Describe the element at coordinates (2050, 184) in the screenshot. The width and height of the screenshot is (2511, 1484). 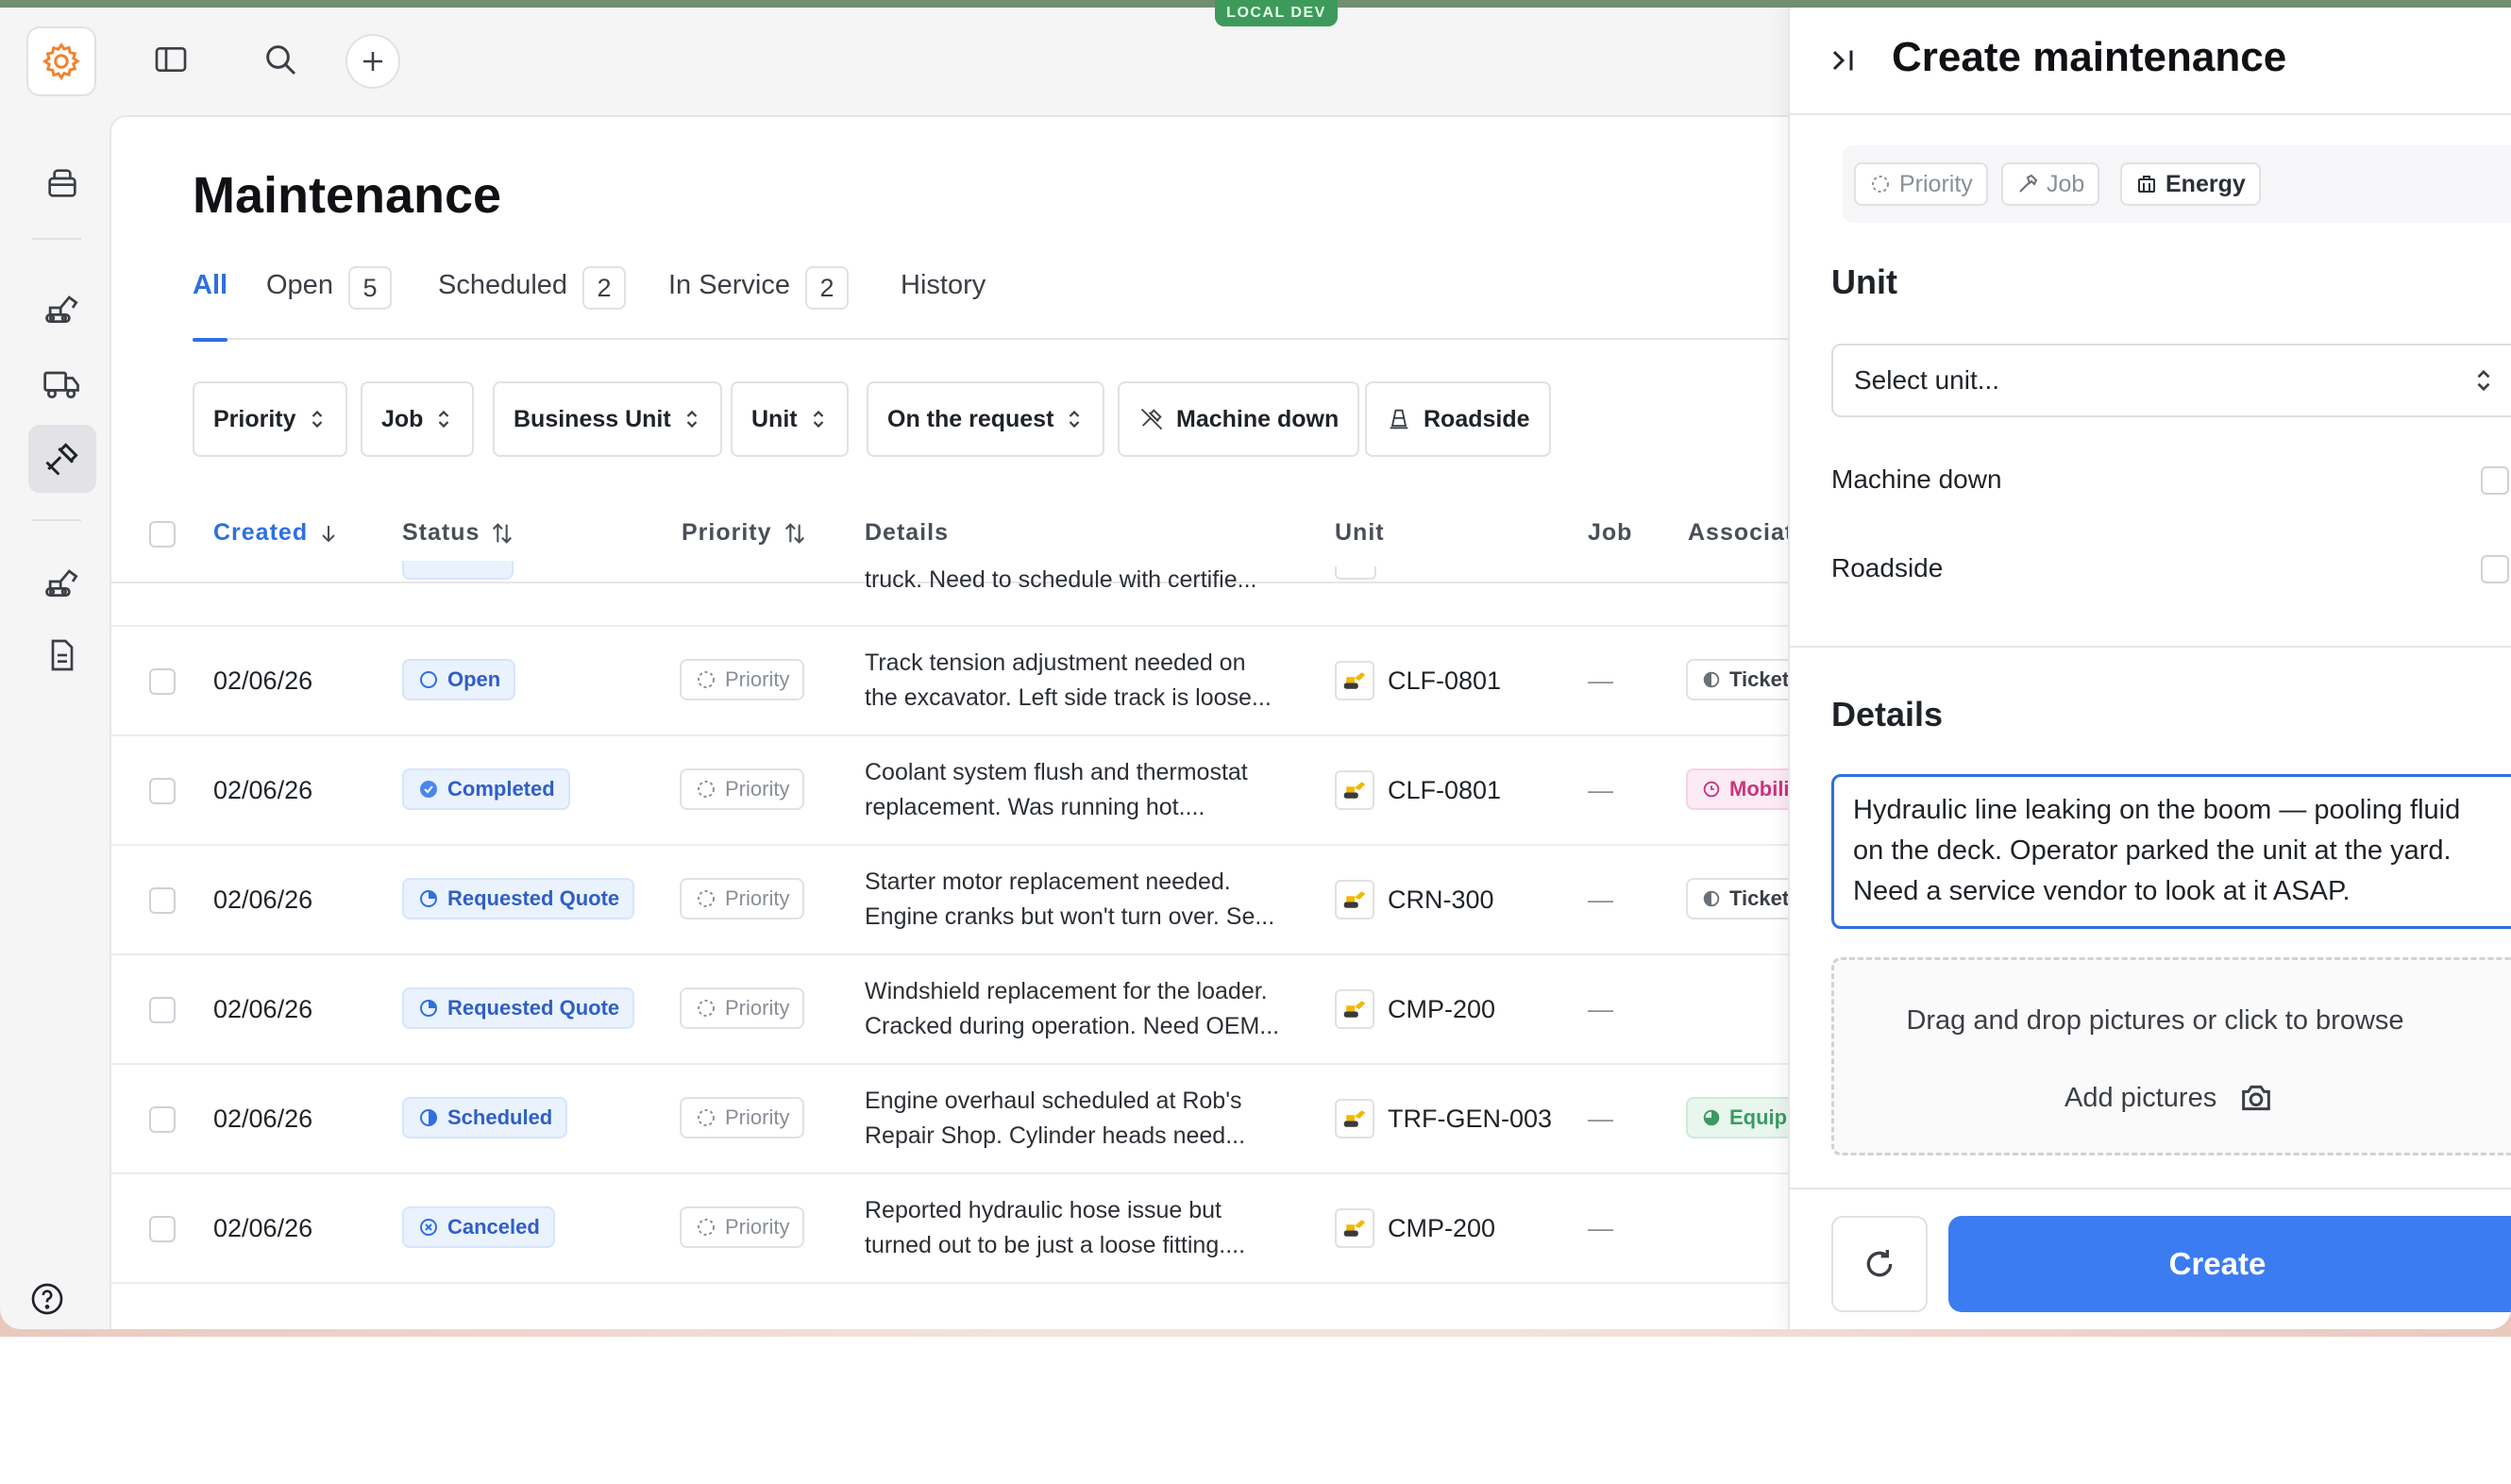
I see `tag-job: Job` at that location.